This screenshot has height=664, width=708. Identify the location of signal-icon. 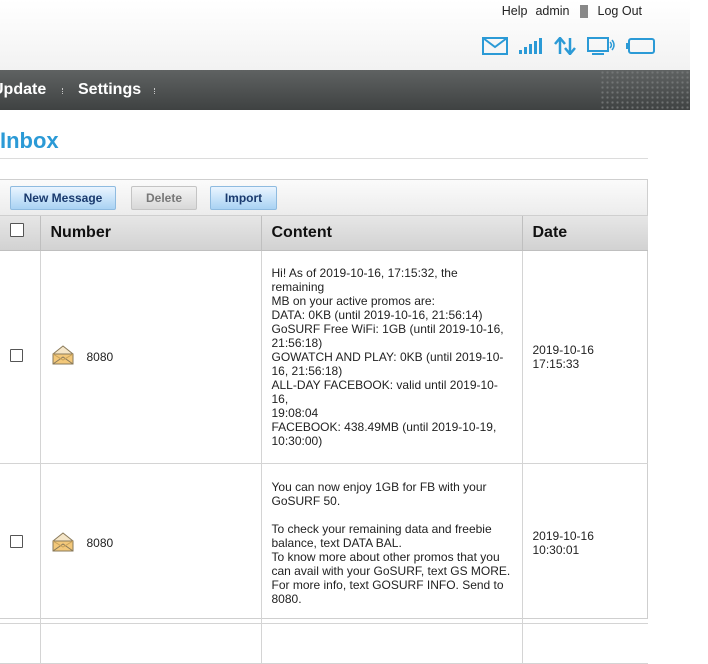
(531, 46).